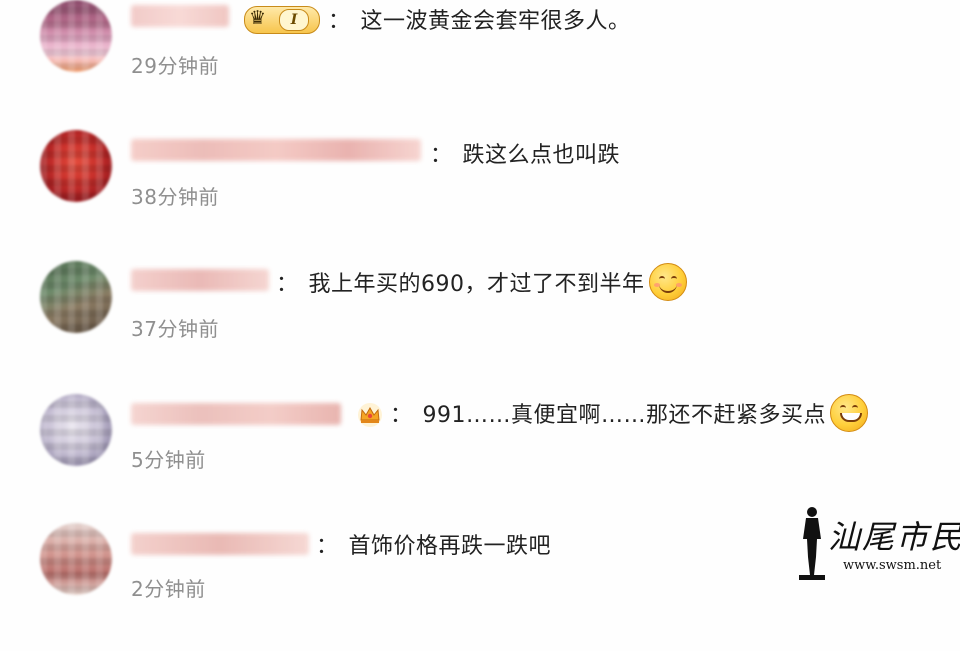 The width and height of the screenshot is (960, 651). Describe the element at coordinates (812, 543) in the screenshot. I see `statue-icon` at that location.